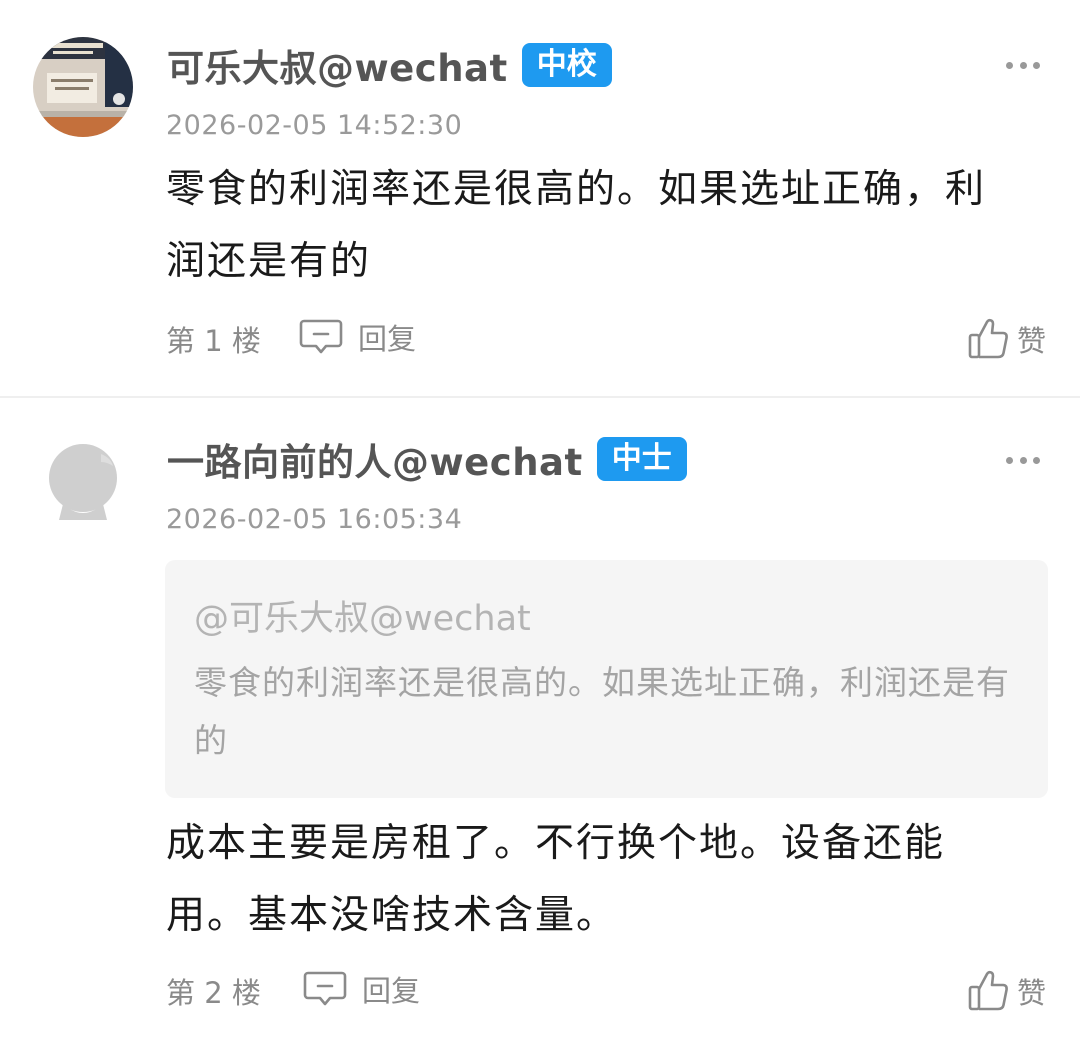  Describe the element at coordinates (337, 65) in the screenshot. I see `username: 可乐大叔@wechat` at that location.